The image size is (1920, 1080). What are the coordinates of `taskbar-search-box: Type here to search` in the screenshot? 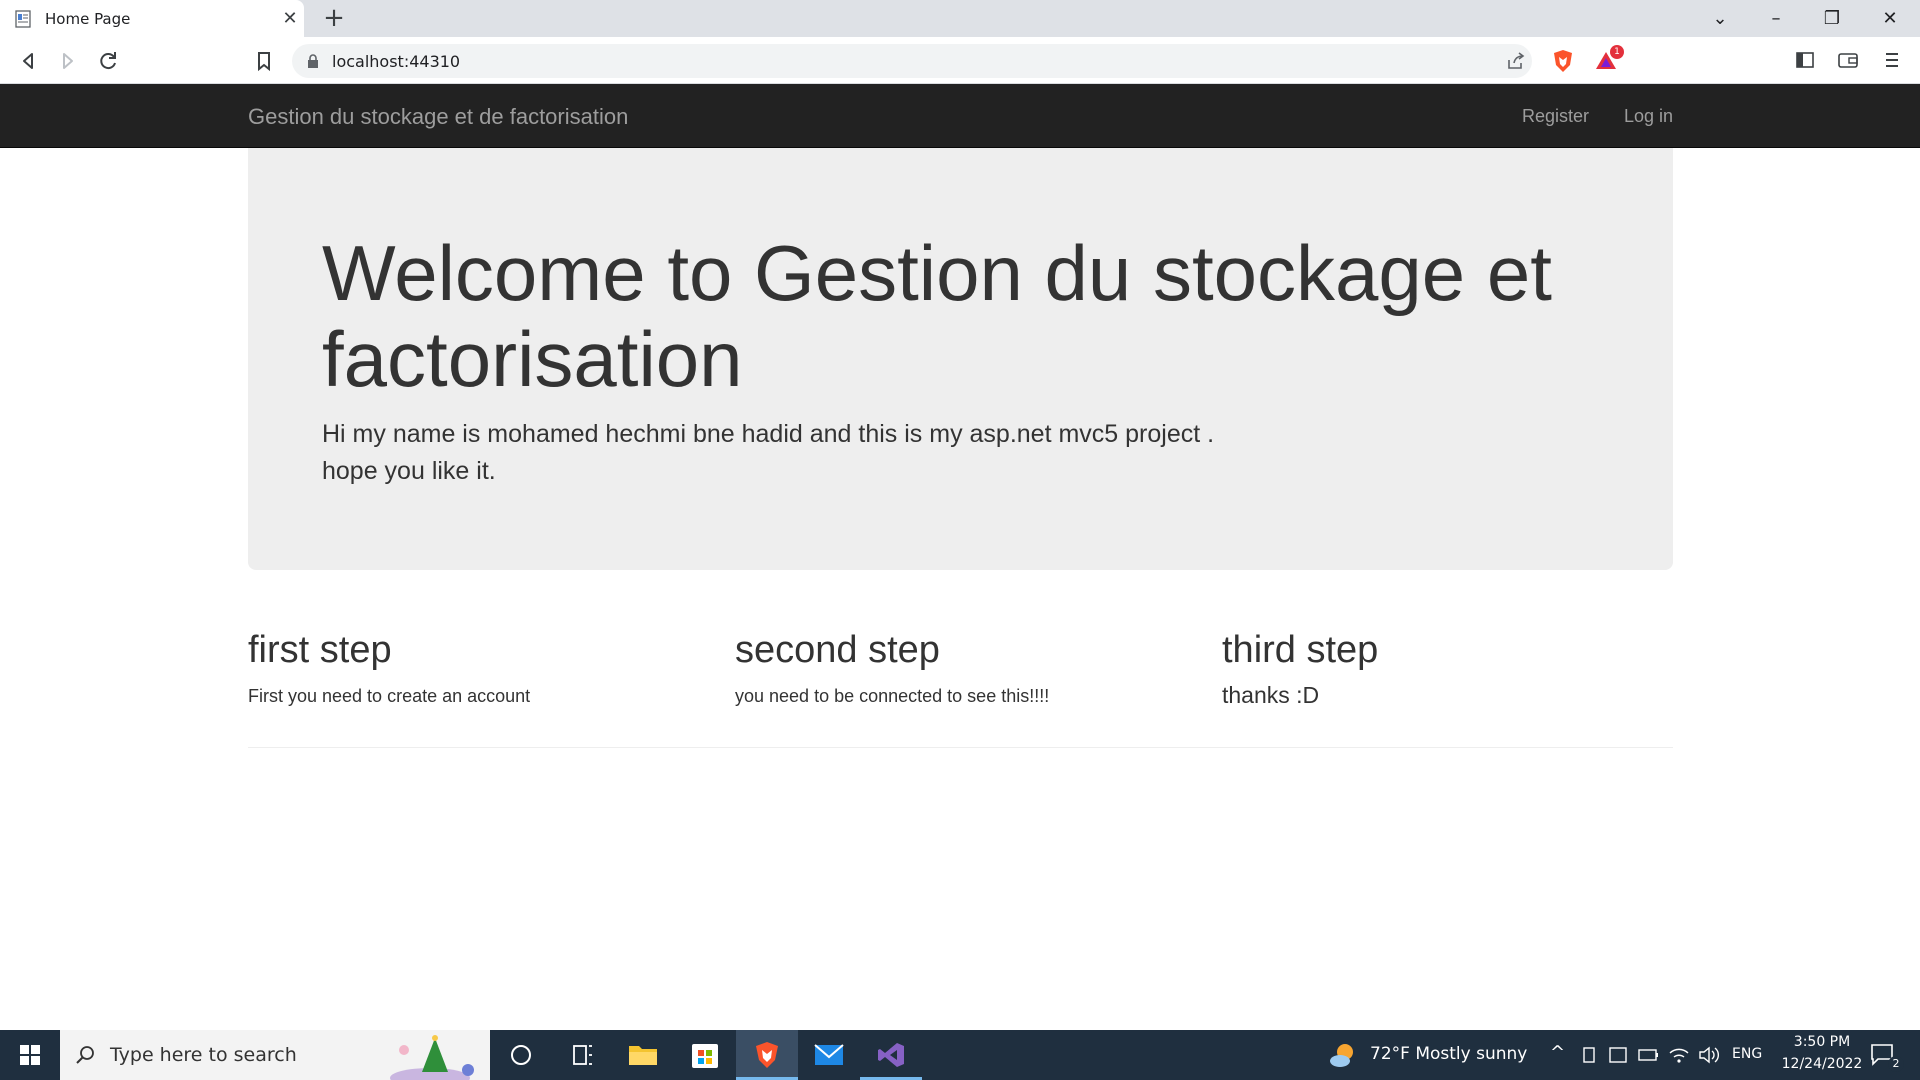 It's located at (275, 1055).